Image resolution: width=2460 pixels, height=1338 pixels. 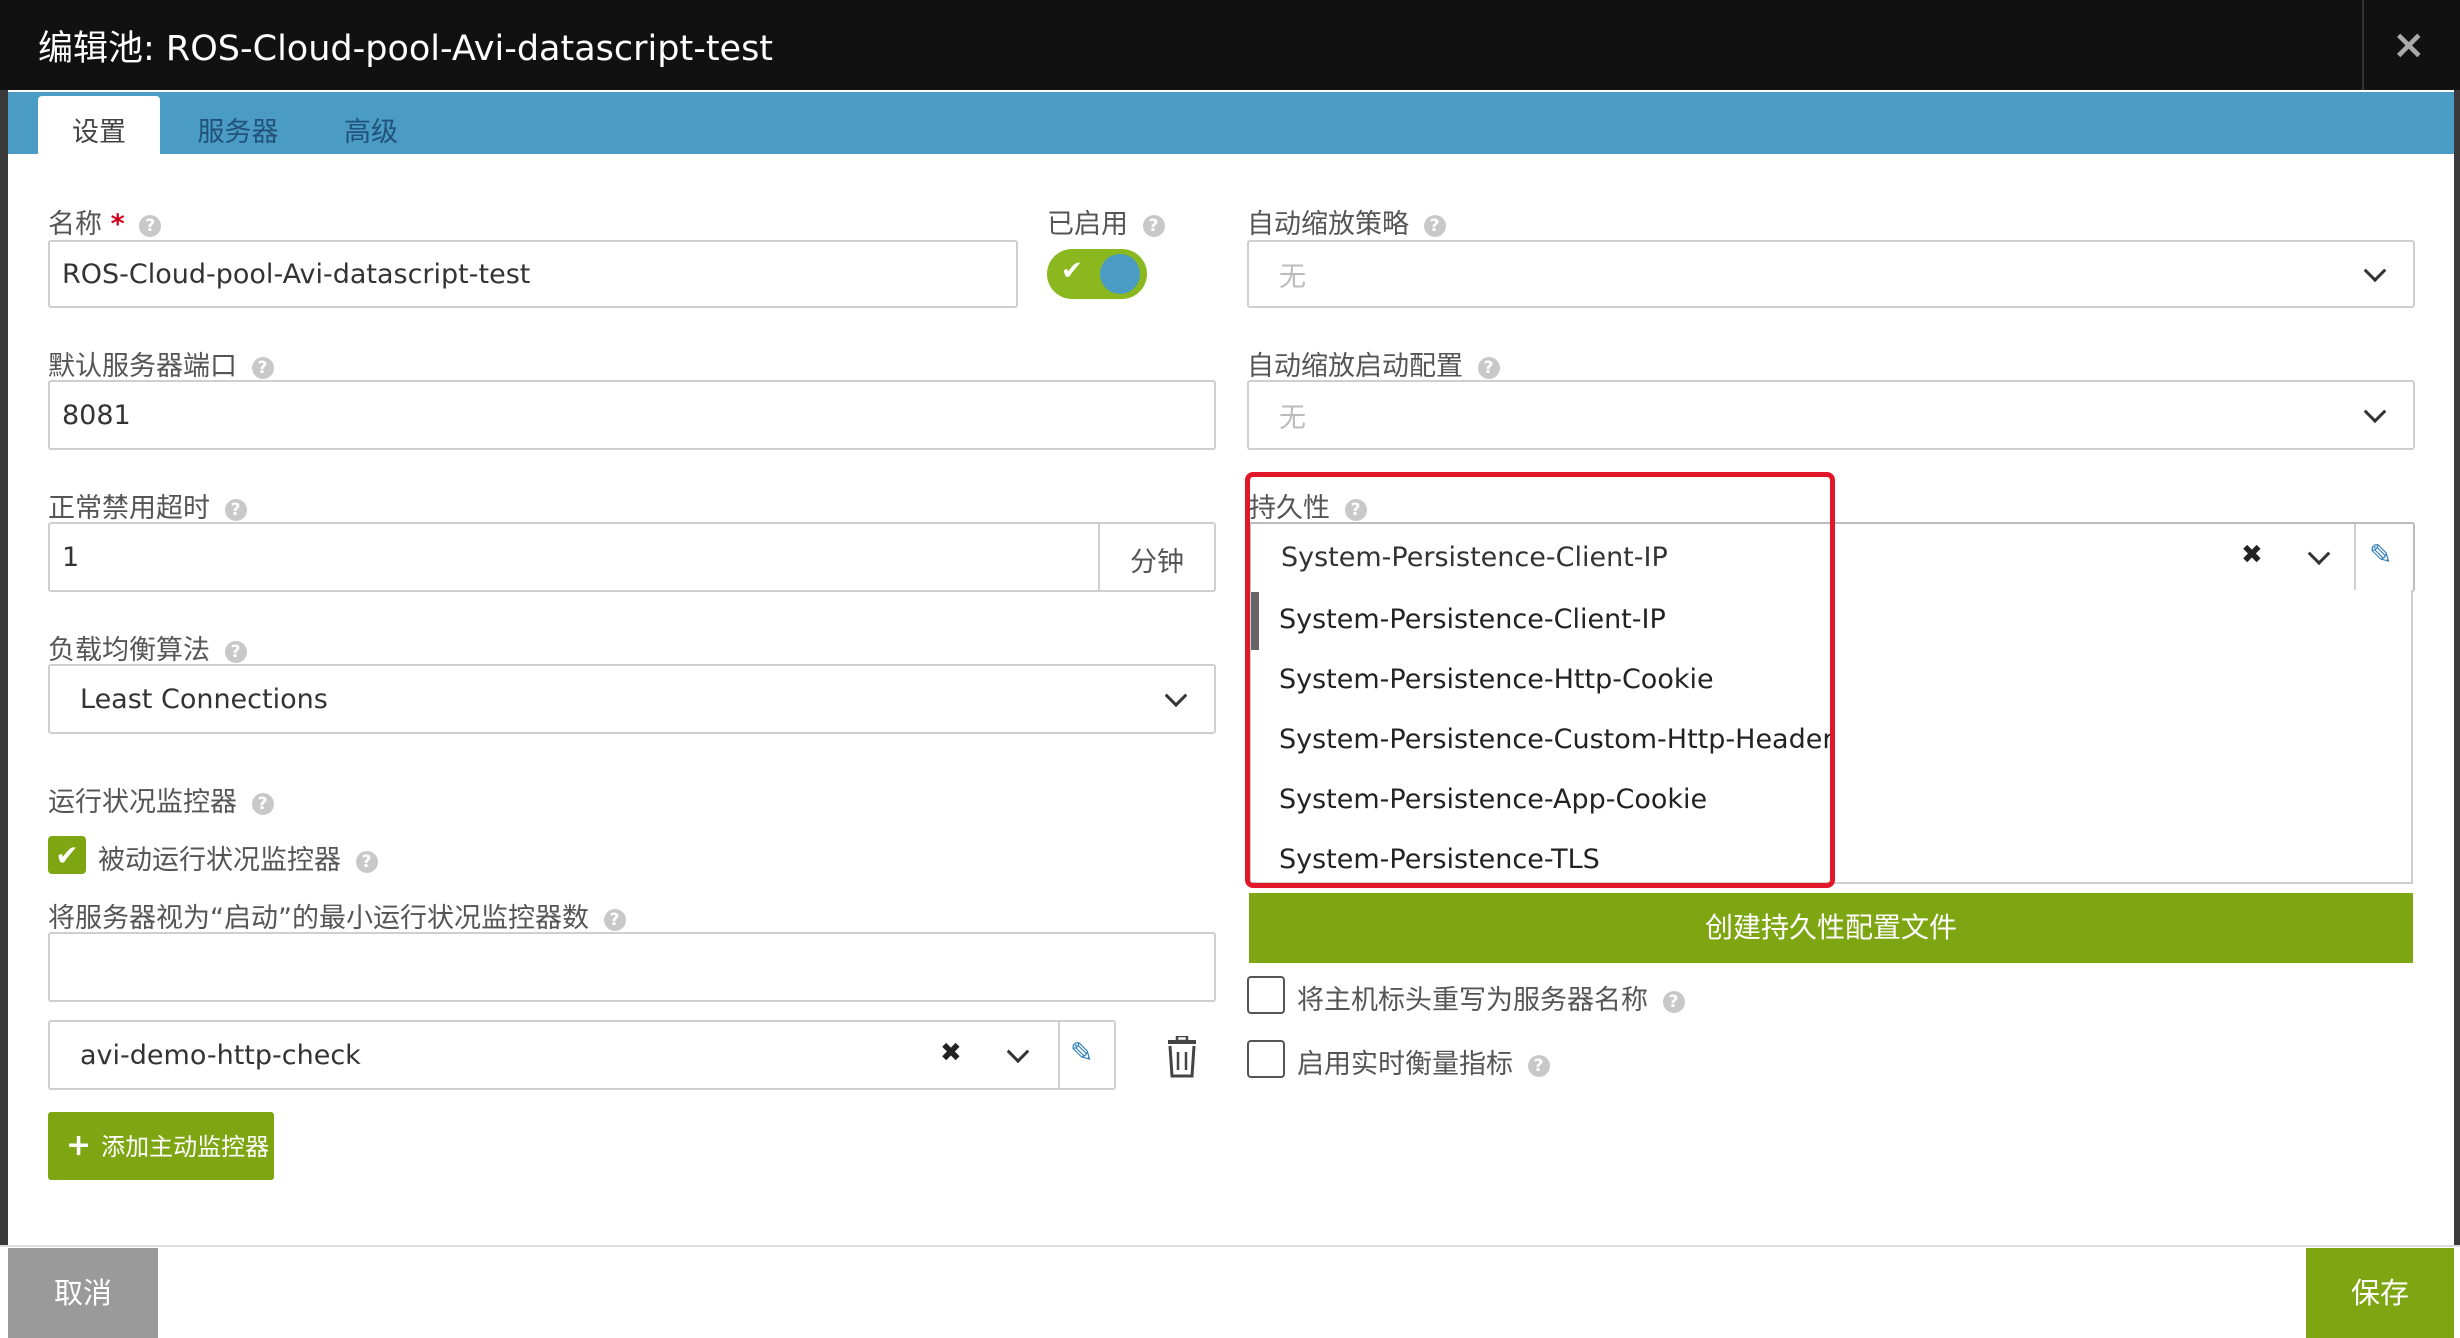 What do you see at coordinates (1120, 274) in the screenshot?
I see `toggle-knob` at bounding box center [1120, 274].